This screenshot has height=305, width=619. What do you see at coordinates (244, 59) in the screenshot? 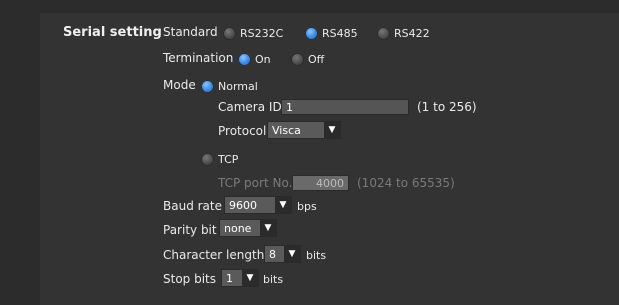
I see `radio-termination-on` at bounding box center [244, 59].